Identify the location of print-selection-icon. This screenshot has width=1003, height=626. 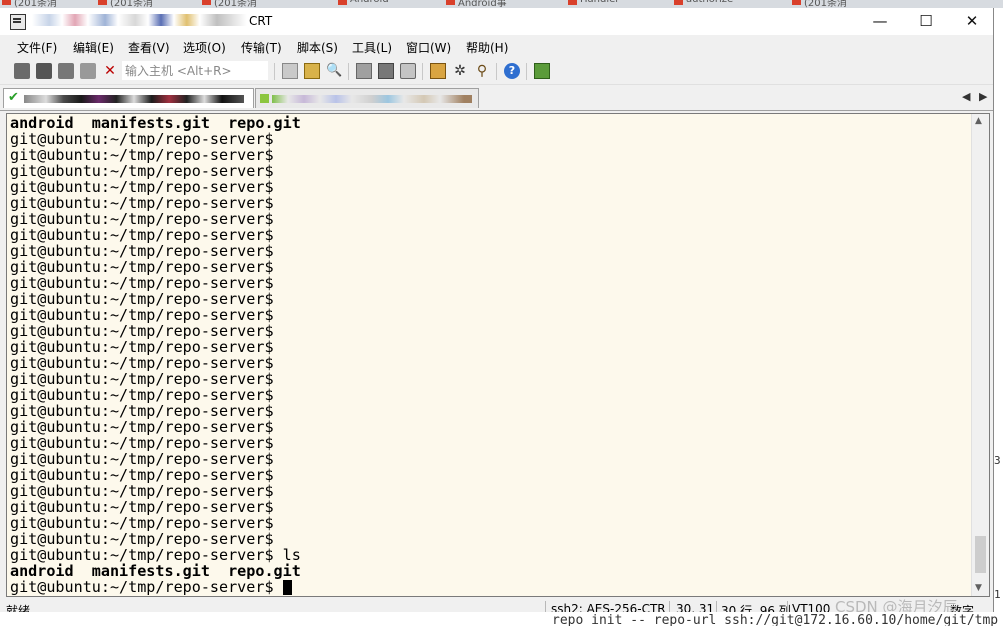
(386, 71).